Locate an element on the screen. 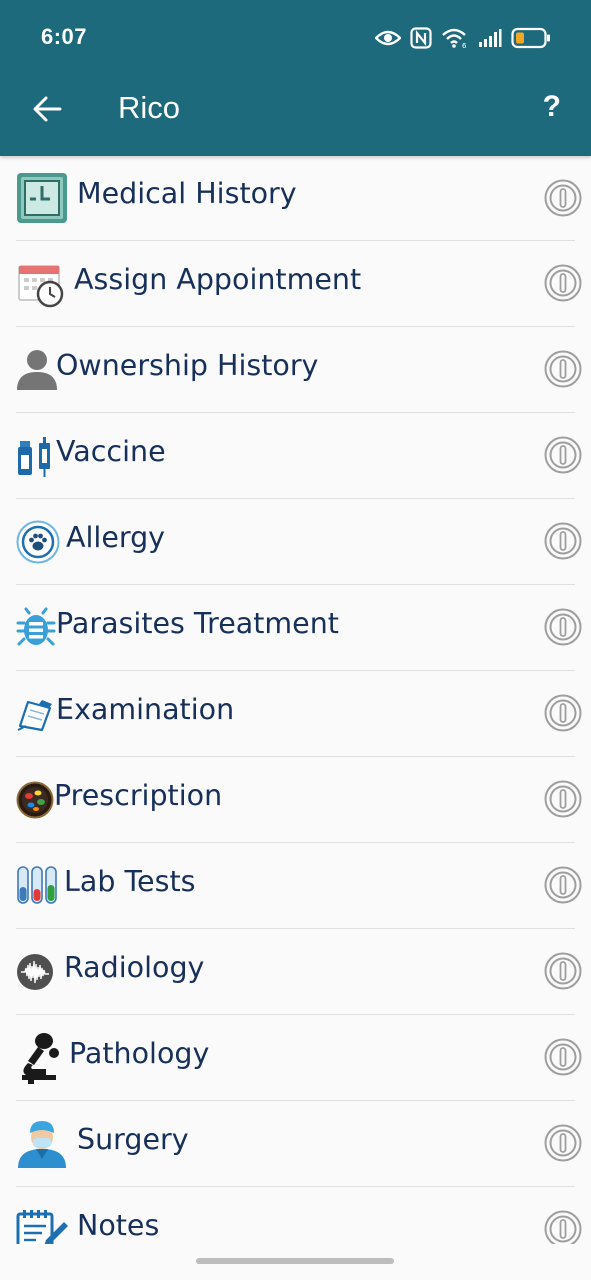 This screenshot has width=591, height=1280. menu-item-label: Radiology is located at coordinates (134, 967).